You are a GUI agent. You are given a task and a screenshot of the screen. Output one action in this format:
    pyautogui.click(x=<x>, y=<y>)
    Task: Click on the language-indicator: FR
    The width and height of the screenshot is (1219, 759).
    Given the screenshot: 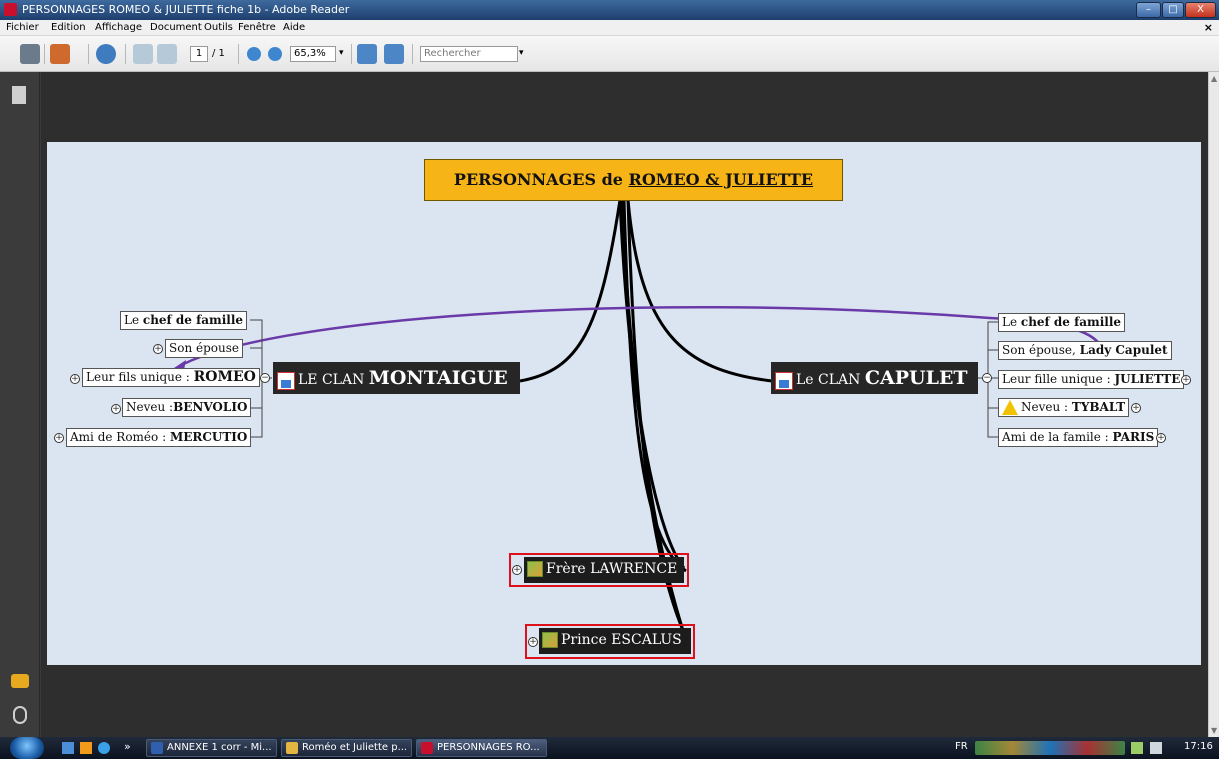 What is the action you would take?
    pyautogui.click(x=961, y=746)
    